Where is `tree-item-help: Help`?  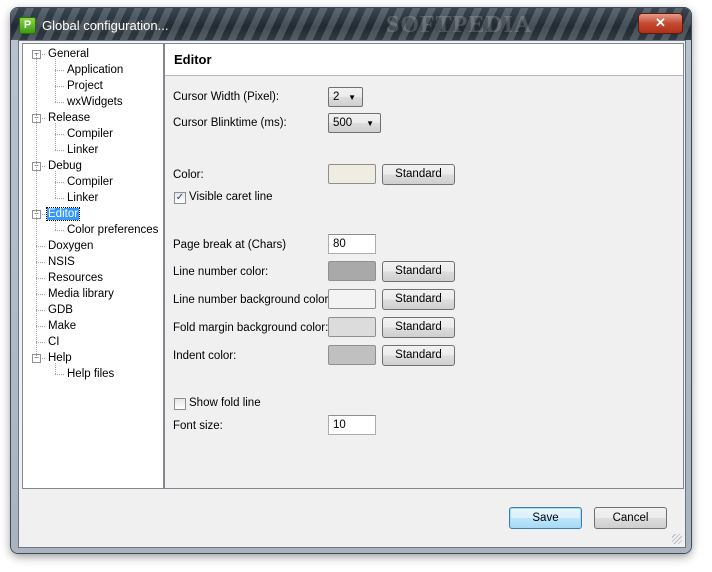
tree-item-help: Help is located at coordinates (60, 358).